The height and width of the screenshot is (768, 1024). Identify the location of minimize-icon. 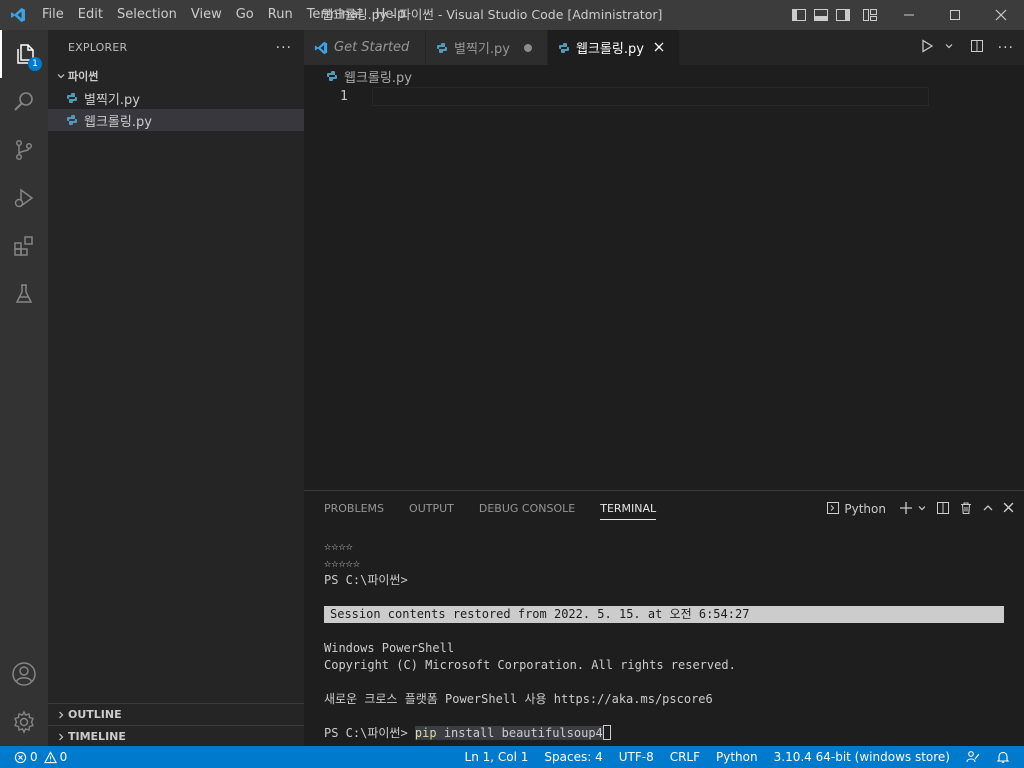
(909, 15).